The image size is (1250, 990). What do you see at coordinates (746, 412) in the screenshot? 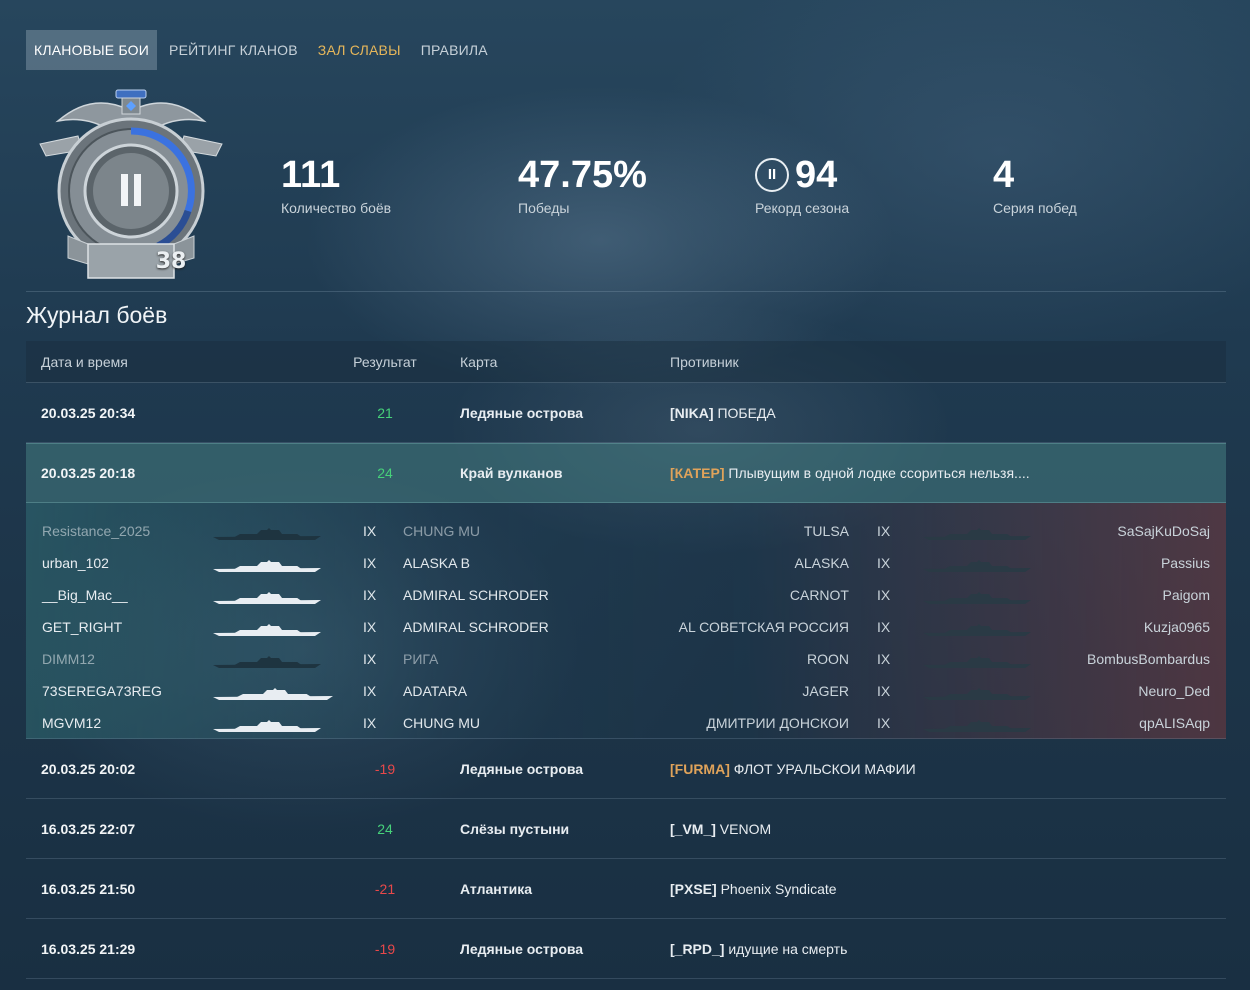
I see `clan-name: ПОБЕДА` at bounding box center [746, 412].